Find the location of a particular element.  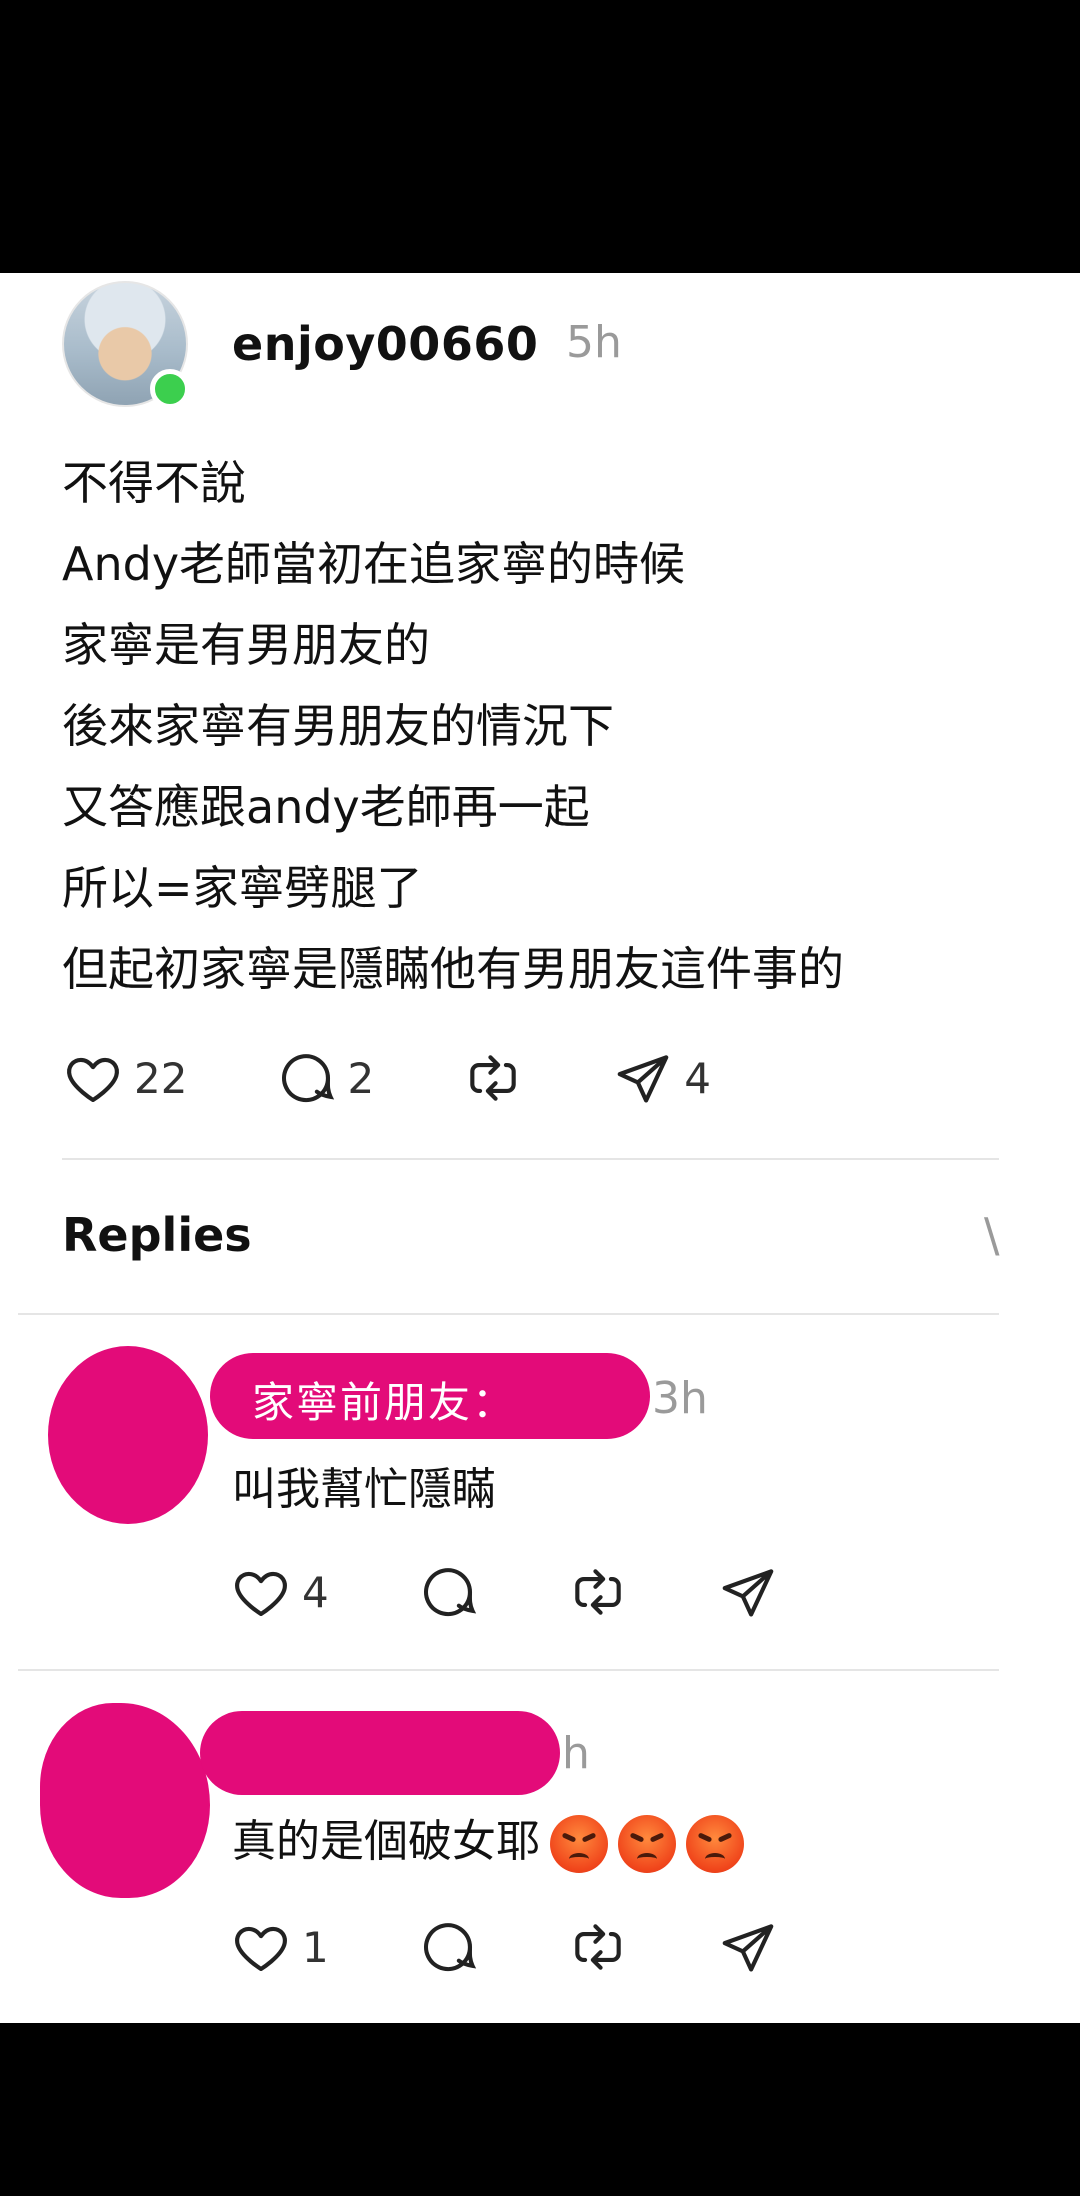

post-line: Andy老師當初在追家寧的時候 is located at coordinates (374, 564).